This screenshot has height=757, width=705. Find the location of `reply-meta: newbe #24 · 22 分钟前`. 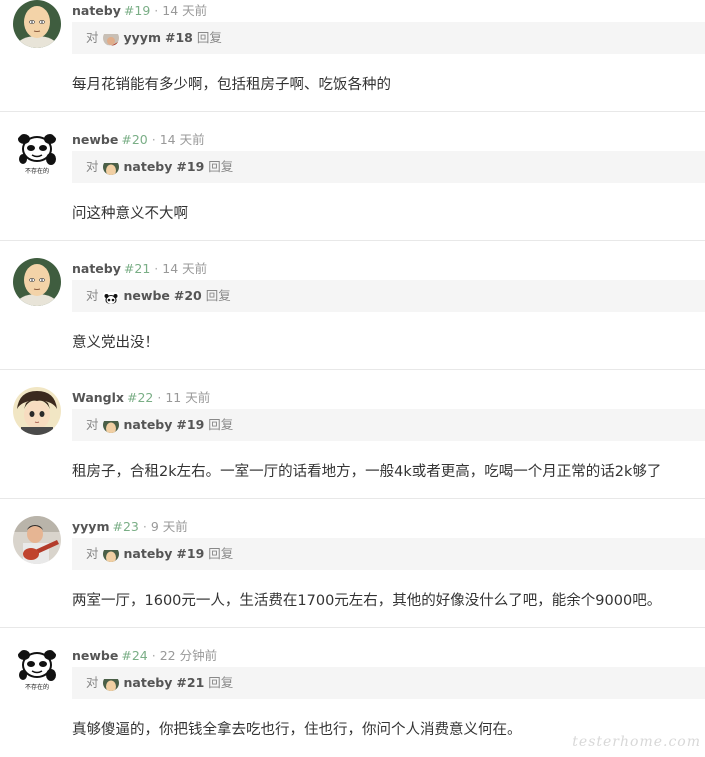

reply-meta: newbe #24 · 22 分钟前 is located at coordinates (144, 654).